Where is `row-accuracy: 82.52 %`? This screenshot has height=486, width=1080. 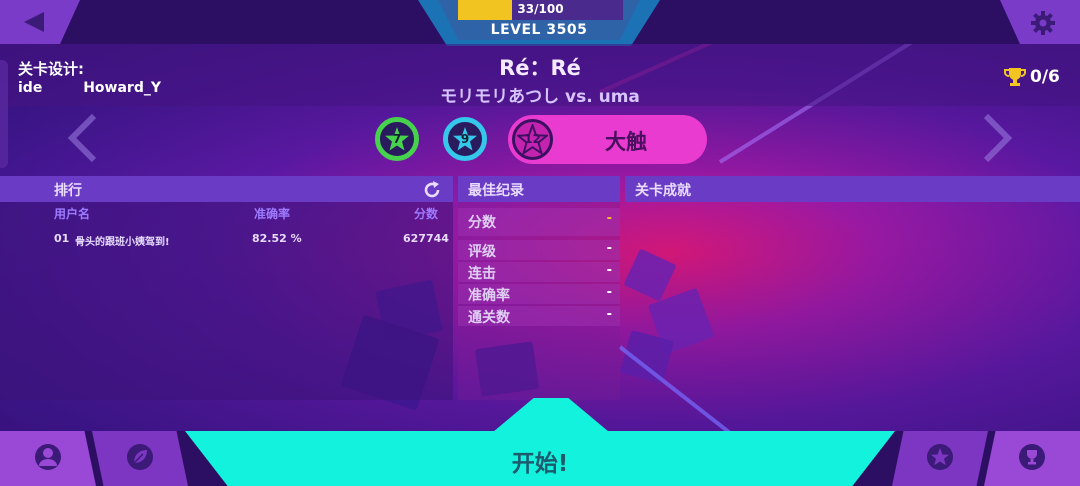
row-accuracy: 82.52 % is located at coordinates (277, 238).